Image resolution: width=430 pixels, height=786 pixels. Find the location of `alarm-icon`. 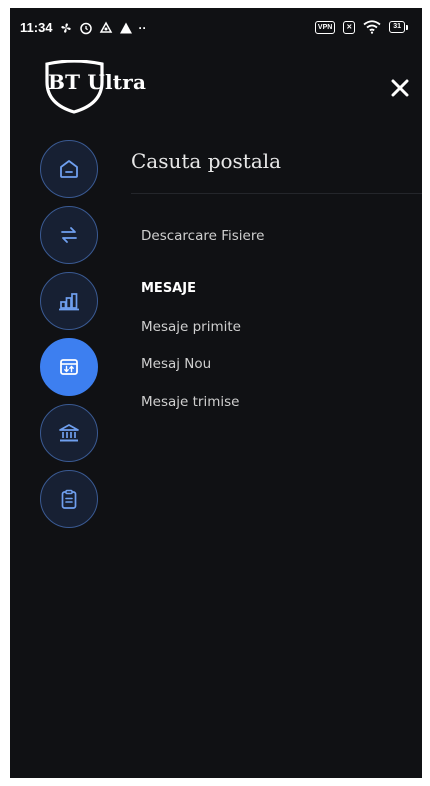

alarm-icon is located at coordinates (86, 28).